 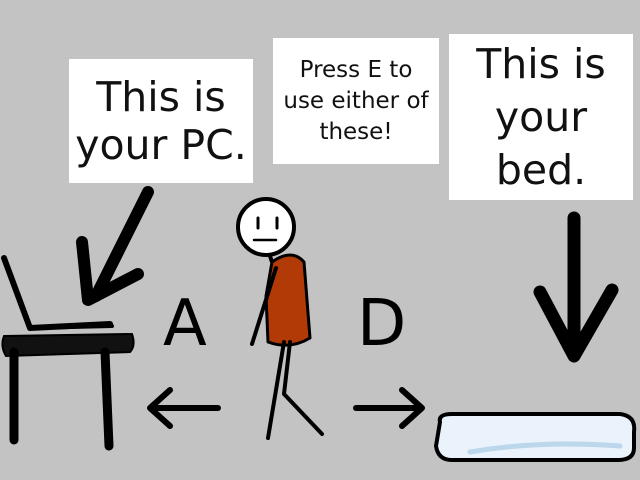 What do you see at coordinates (382, 324) in the screenshot?
I see `move-right-key-label: D` at bounding box center [382, 324].